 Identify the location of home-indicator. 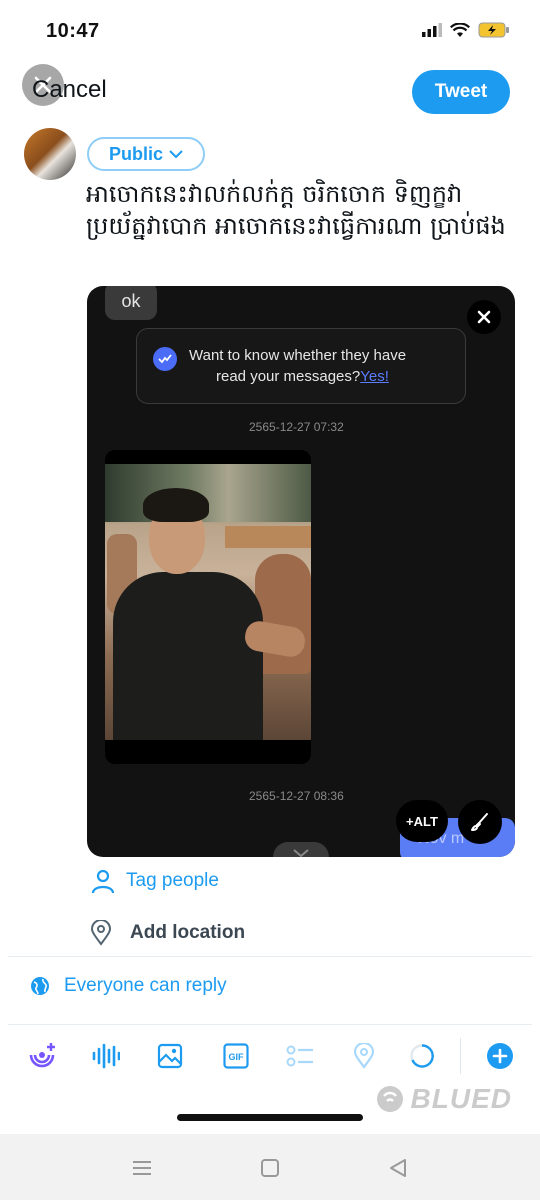
(270, 1117).